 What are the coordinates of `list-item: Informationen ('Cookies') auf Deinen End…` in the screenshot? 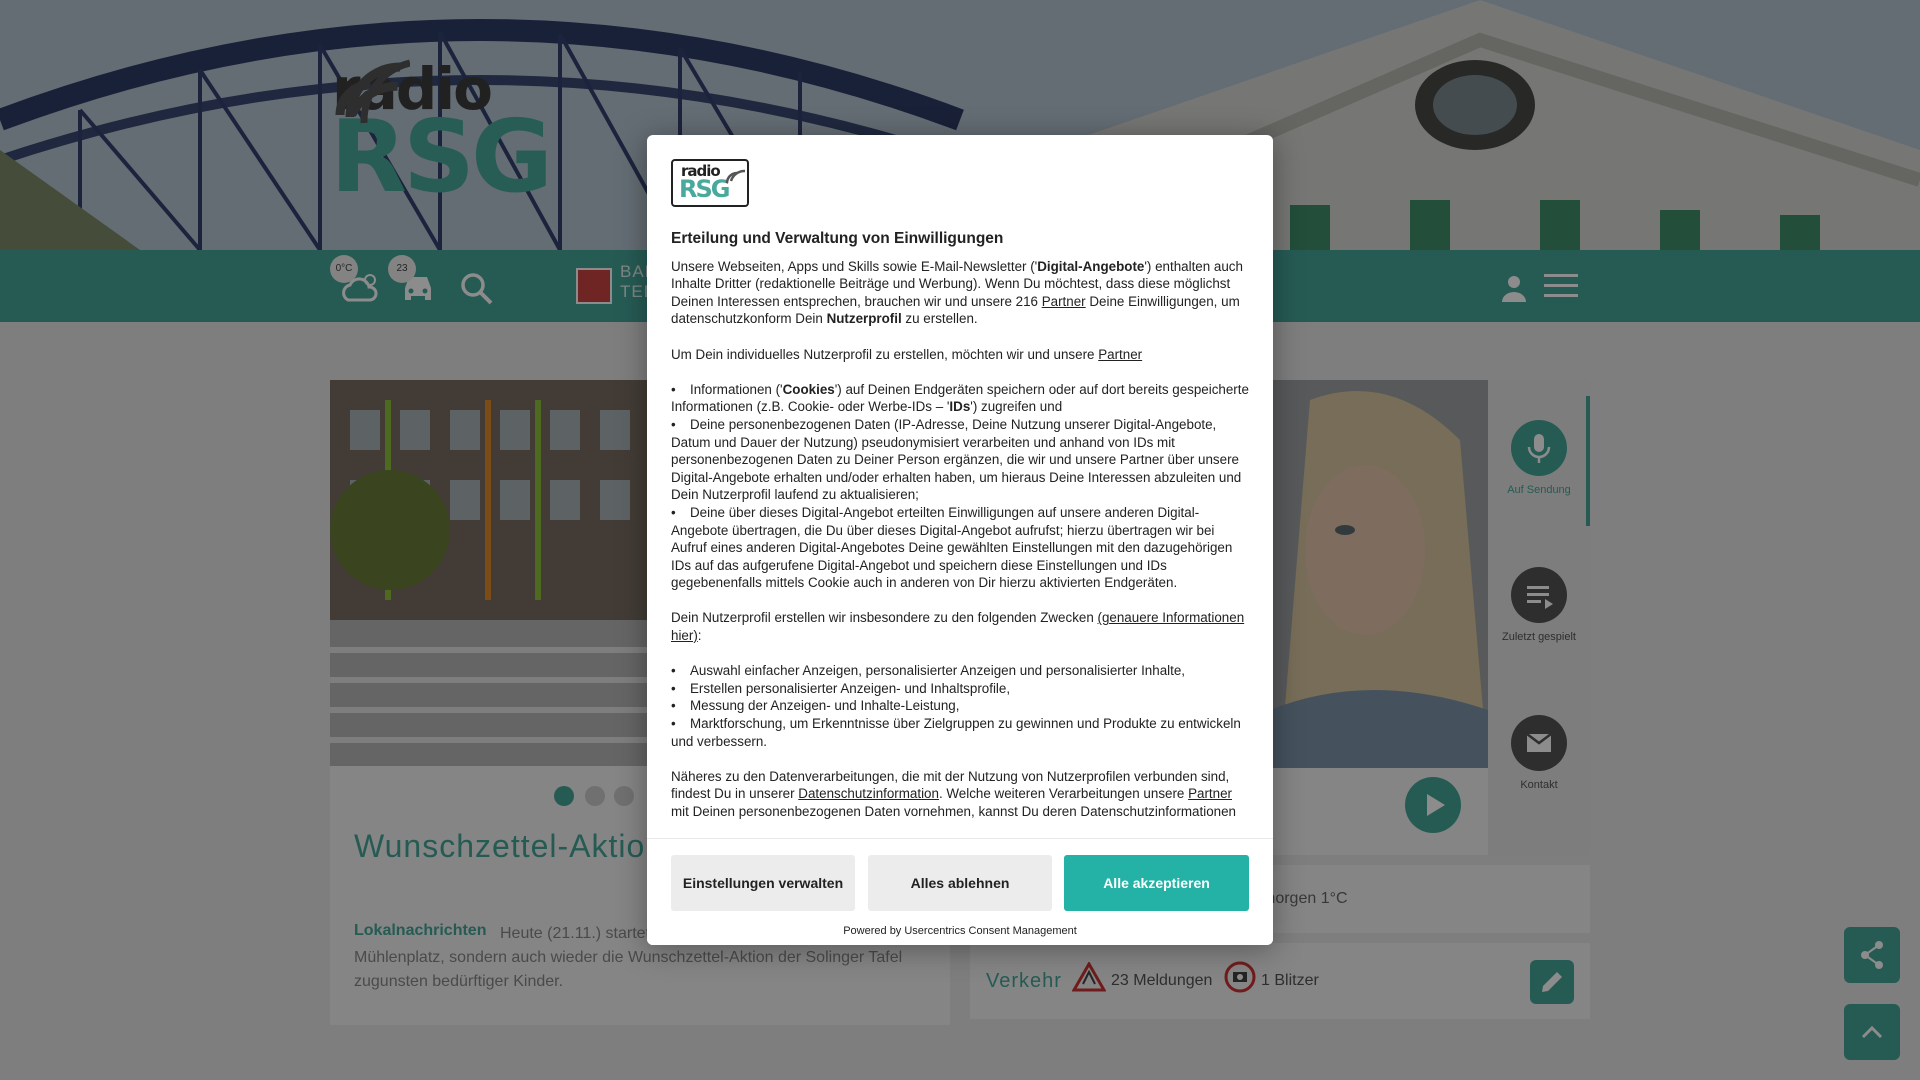 It's located at (962, 398).